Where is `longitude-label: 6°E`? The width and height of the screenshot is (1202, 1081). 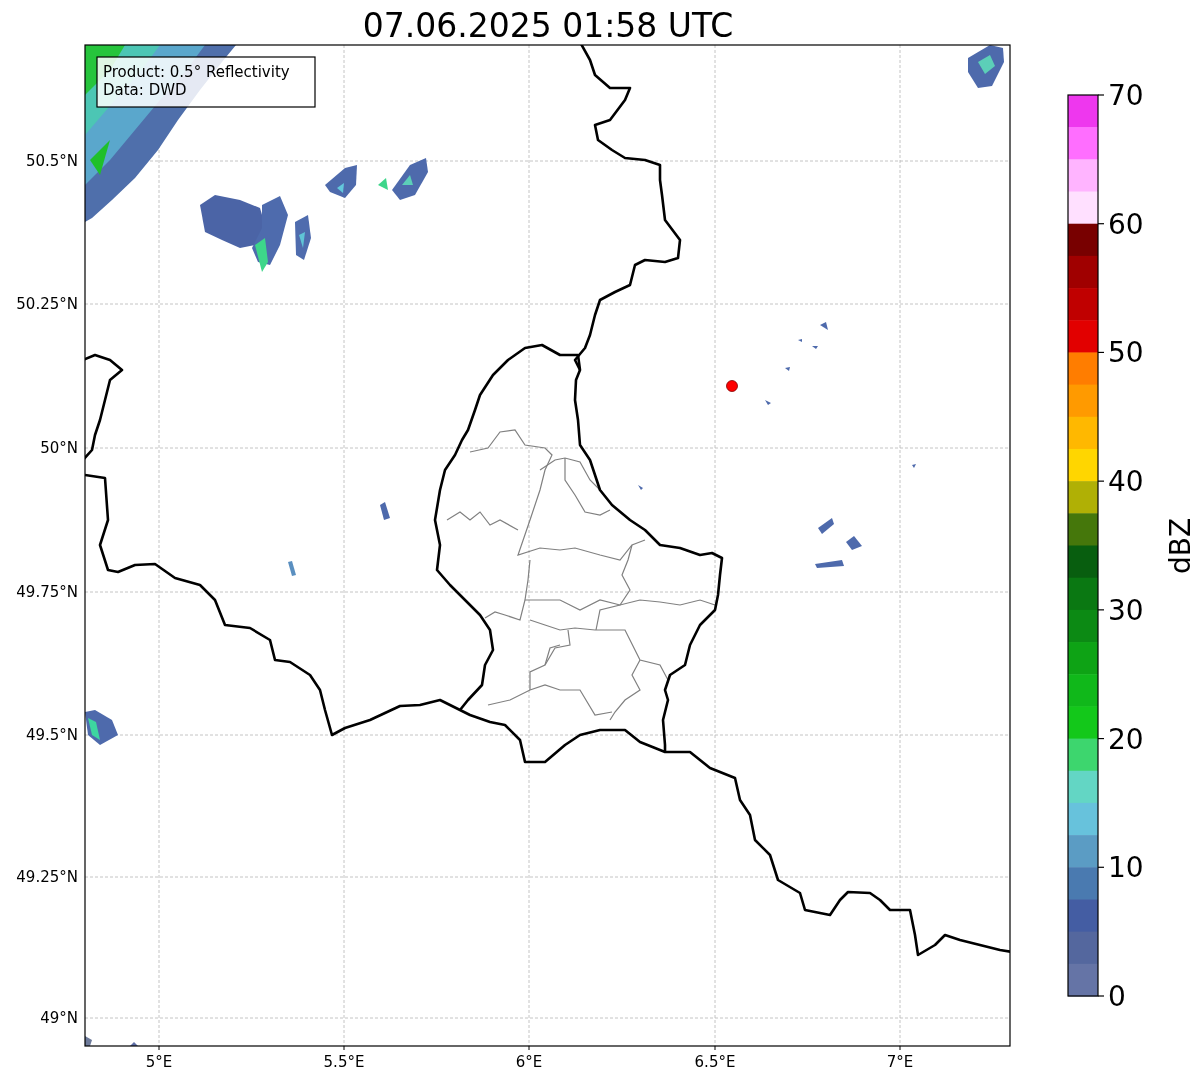
longitude-label: 6°E is located at coordinates (529, 1062).